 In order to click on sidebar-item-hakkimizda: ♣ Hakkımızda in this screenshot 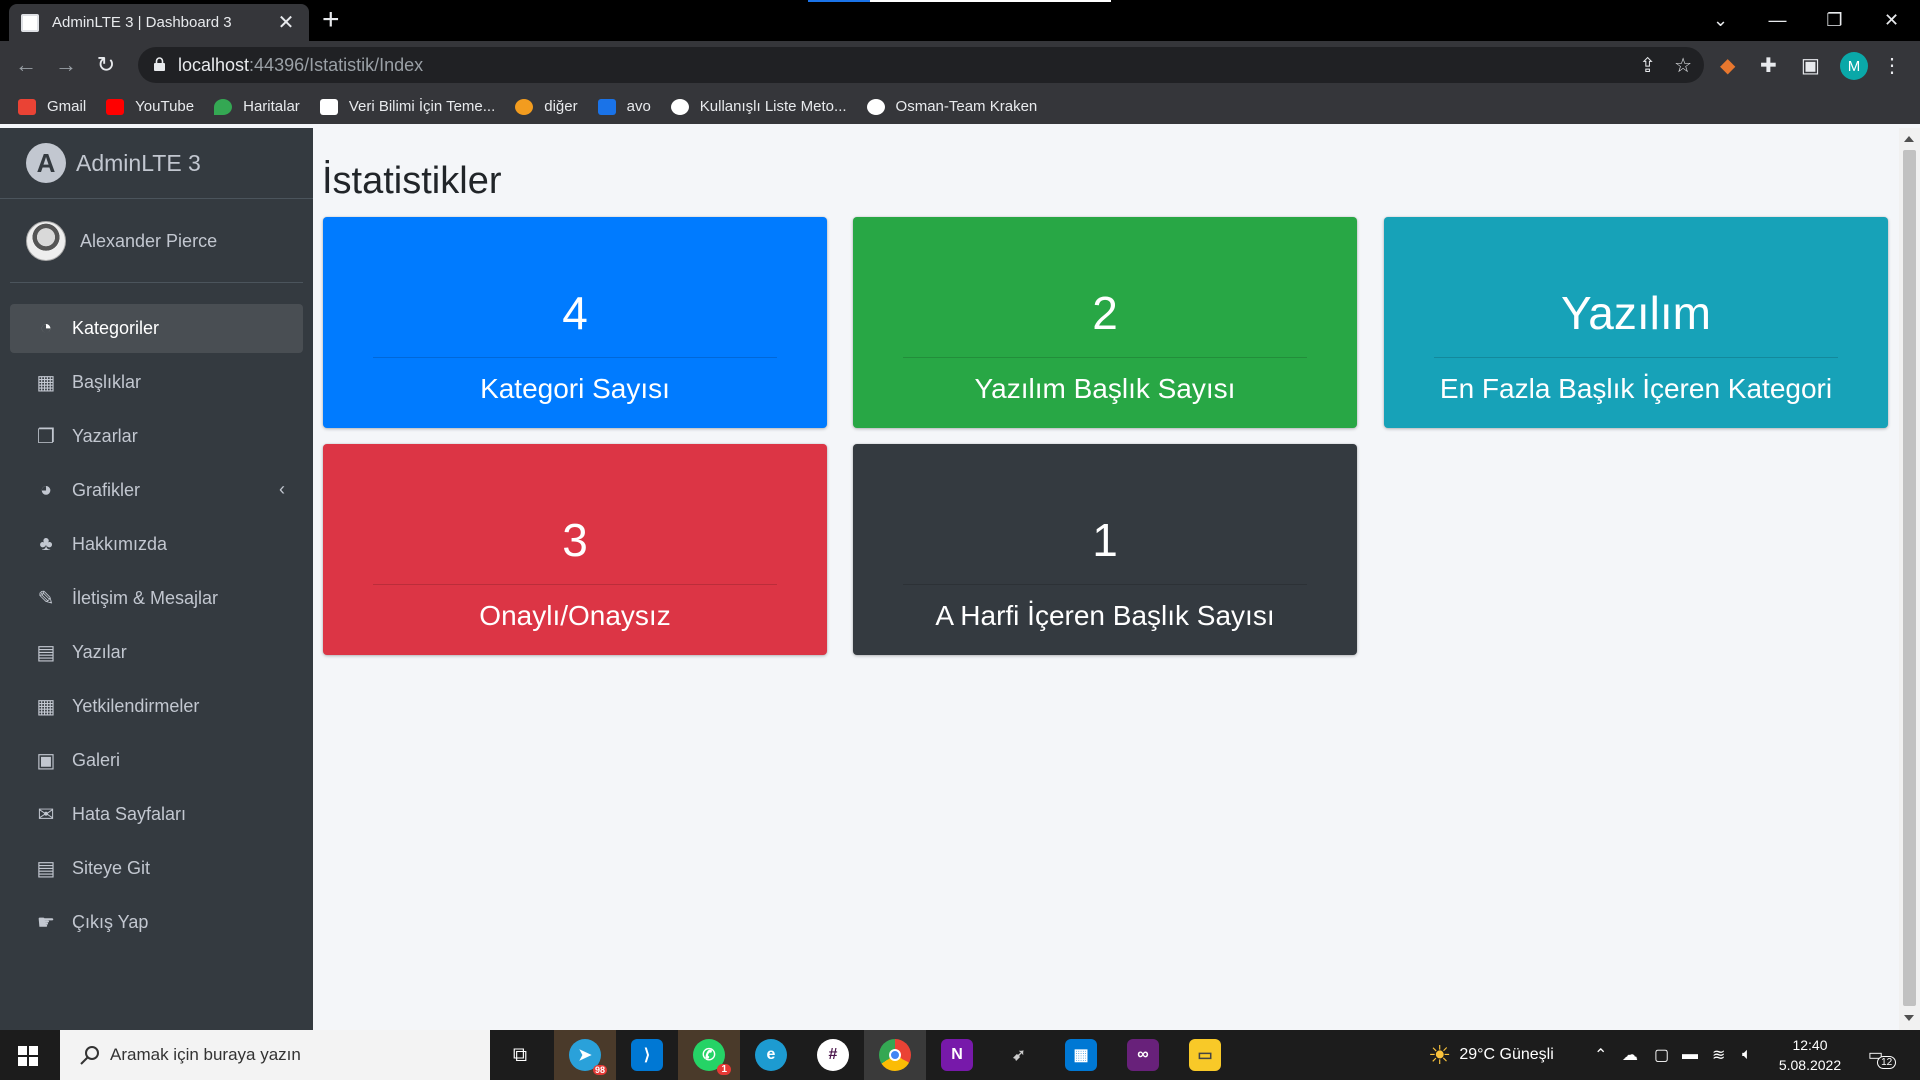, I will do `click(156, 544)`.